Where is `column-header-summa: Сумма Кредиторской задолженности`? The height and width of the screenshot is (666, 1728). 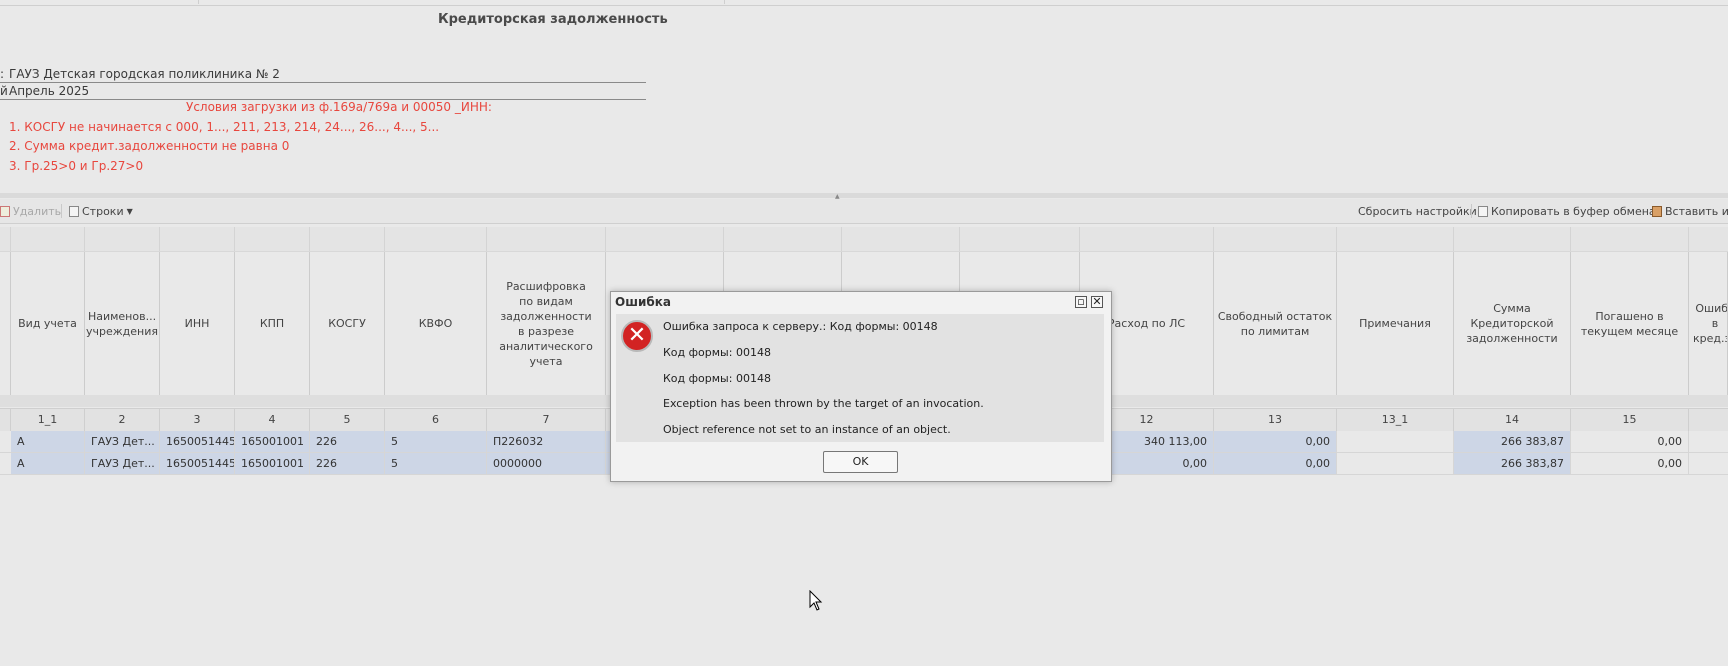
column-header-summa: Сумма Кредиторской задолженности is located at coordinates (1512, 323).